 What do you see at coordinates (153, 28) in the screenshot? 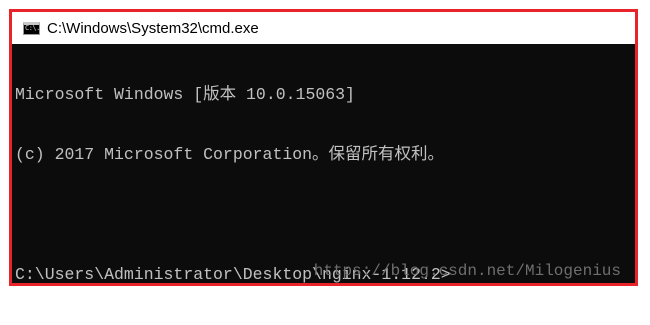
I see `window-title: C:\Windows\System32\cmd.exe` at bounding box center [153, 28].